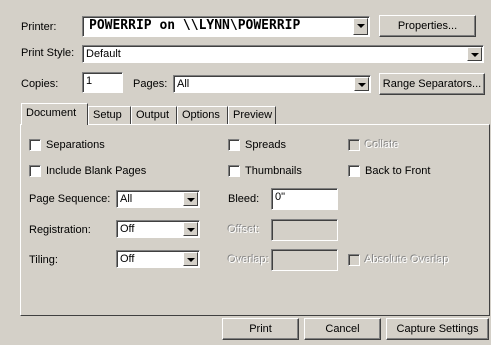 Image resolution: width=491 pixels, height=345 pixels. I want to click on page-sequence-select: All, so click(158, 199).